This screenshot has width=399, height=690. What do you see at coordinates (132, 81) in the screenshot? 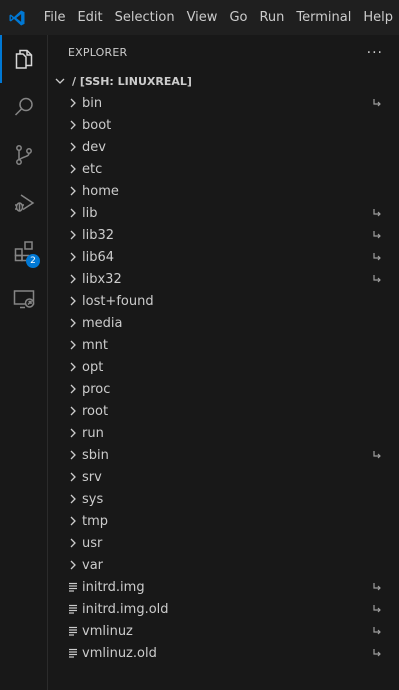
I see `workspace-section-title: / [SSH: LINUXREAL]` at bounding box center [132, 81].